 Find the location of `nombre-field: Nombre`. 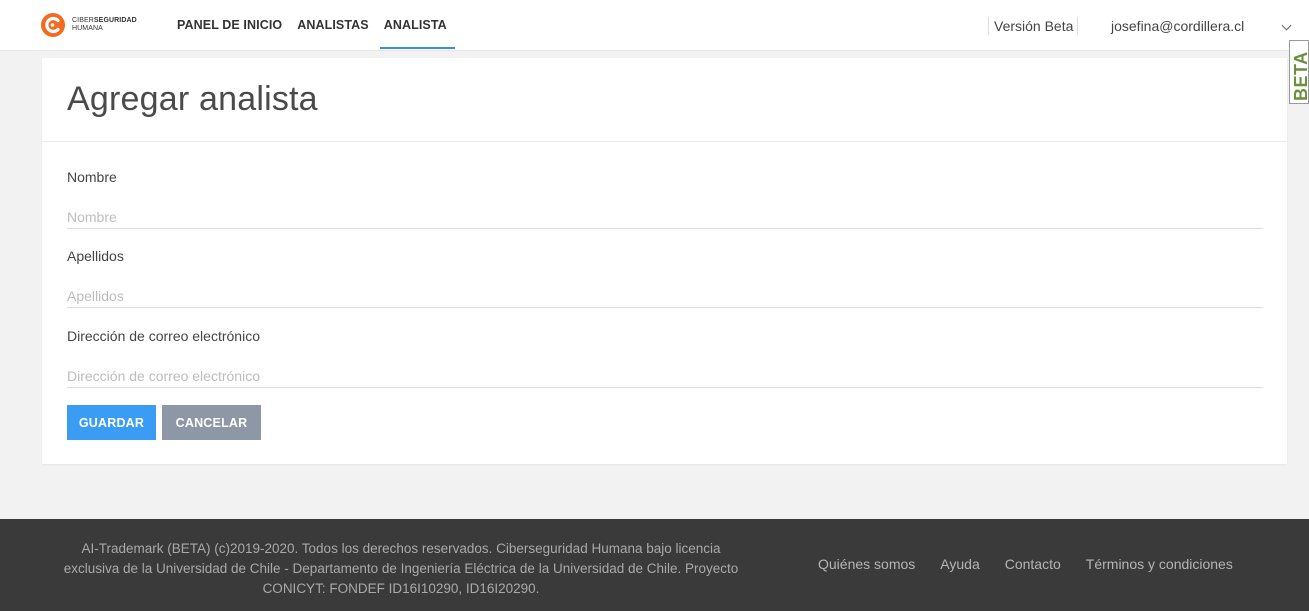

nombre-field: Nombre is located at coordinates (665, 199).